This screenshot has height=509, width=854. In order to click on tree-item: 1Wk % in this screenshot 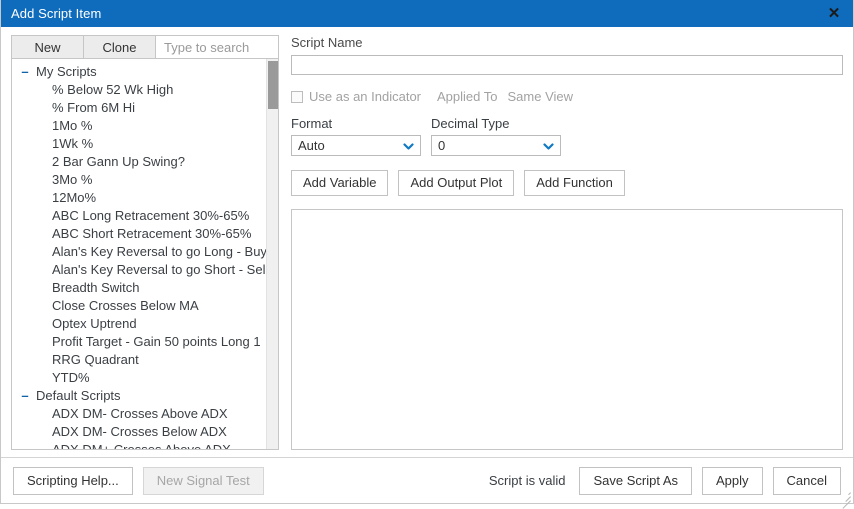, I will do `click(145, 144)`.